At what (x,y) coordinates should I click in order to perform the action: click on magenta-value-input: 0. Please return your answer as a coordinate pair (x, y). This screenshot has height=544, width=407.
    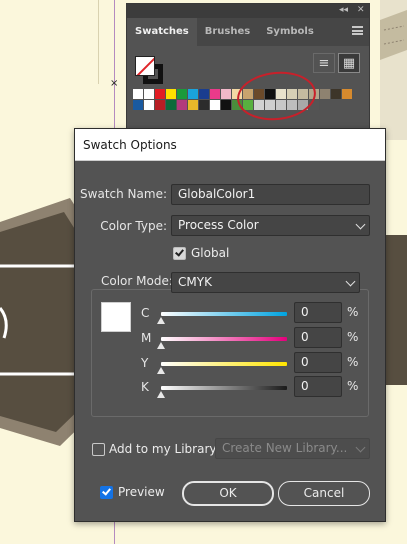
    Looking at the image, I should click on (318, 337).